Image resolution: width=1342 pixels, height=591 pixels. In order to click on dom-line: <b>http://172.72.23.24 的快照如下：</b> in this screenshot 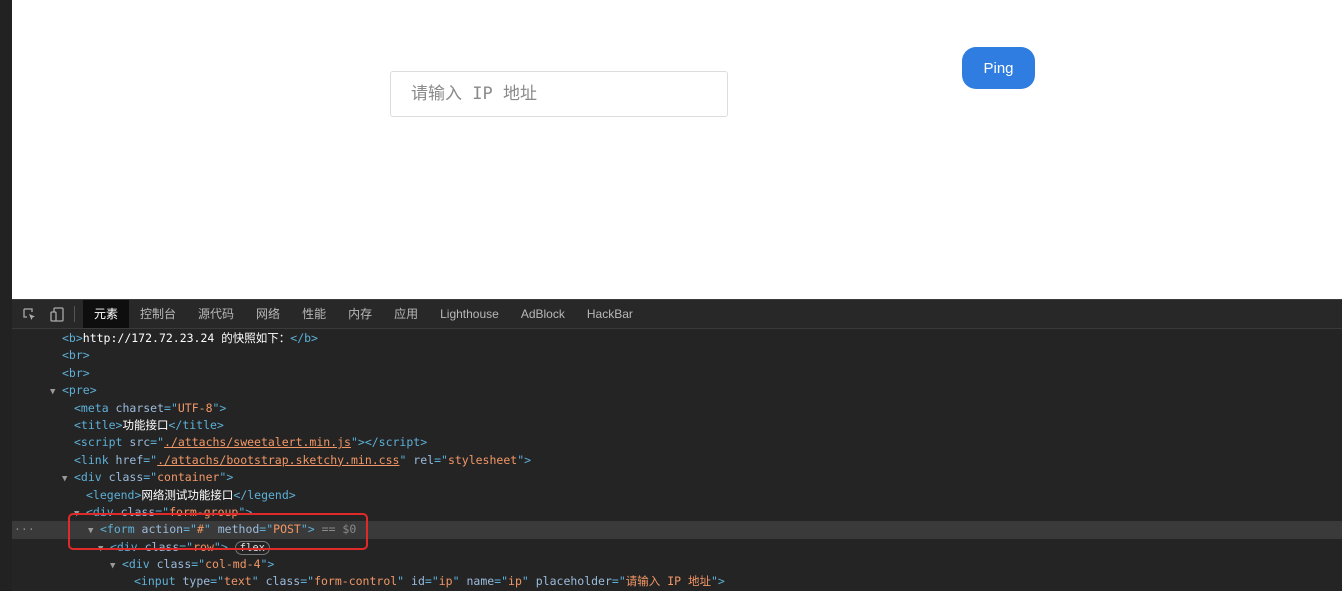, I will do `click(702, 338)`.